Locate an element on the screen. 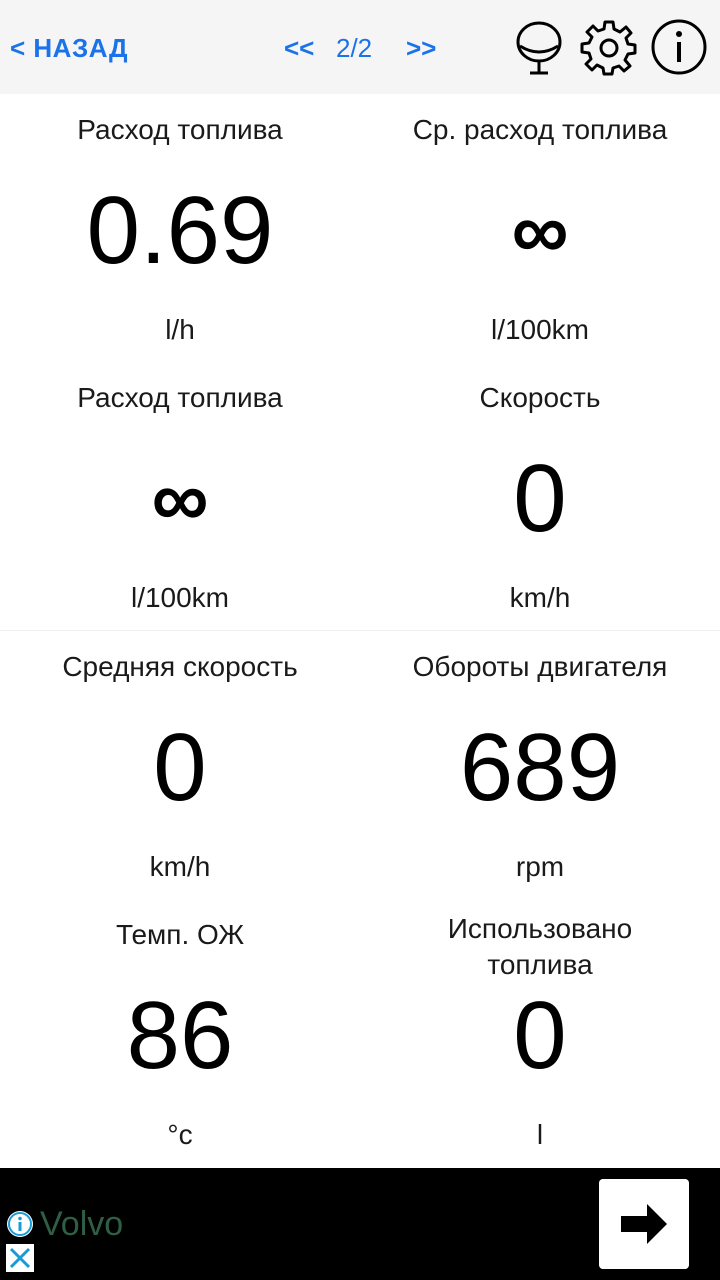 The width and height of the screenshot is (720, 1280). arrow-right-icon is located at coordinates (644, 1224).